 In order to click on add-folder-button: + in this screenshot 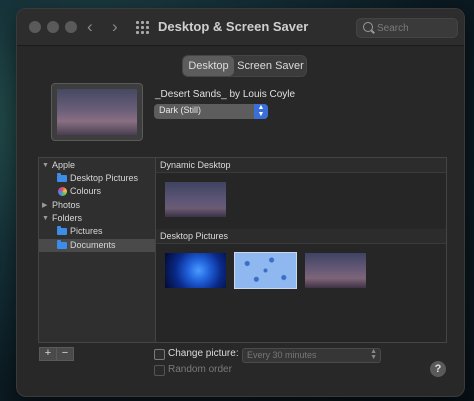, I will do `click(48, 354)`.